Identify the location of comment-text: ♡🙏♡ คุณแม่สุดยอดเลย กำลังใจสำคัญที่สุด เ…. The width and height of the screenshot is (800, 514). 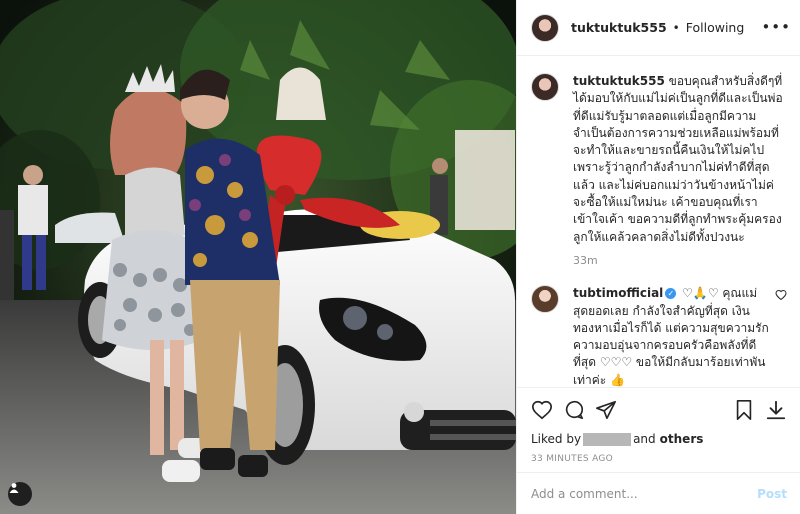
(671, 336).